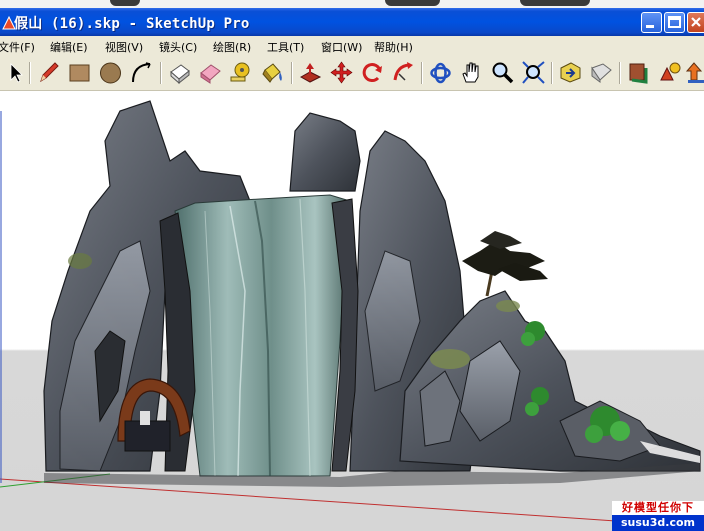 Image resolution: width=704 pixels, height=531 pixels. I want to click on upload-button, so click(694, 72).